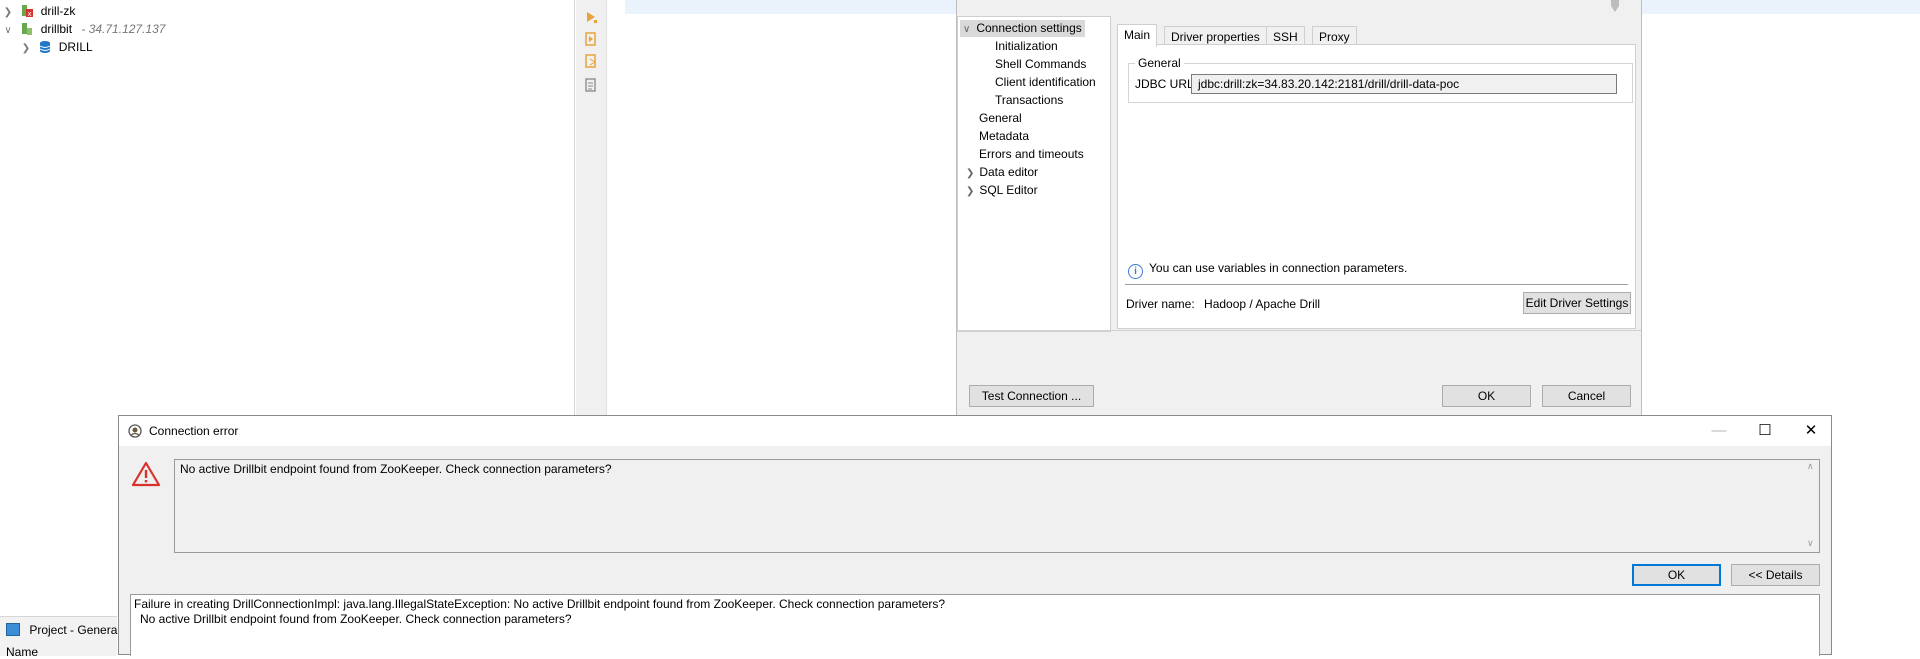 The width and height of the screenshot is (1920, 659). I want to click on plug-icon, so click(1615, 6).